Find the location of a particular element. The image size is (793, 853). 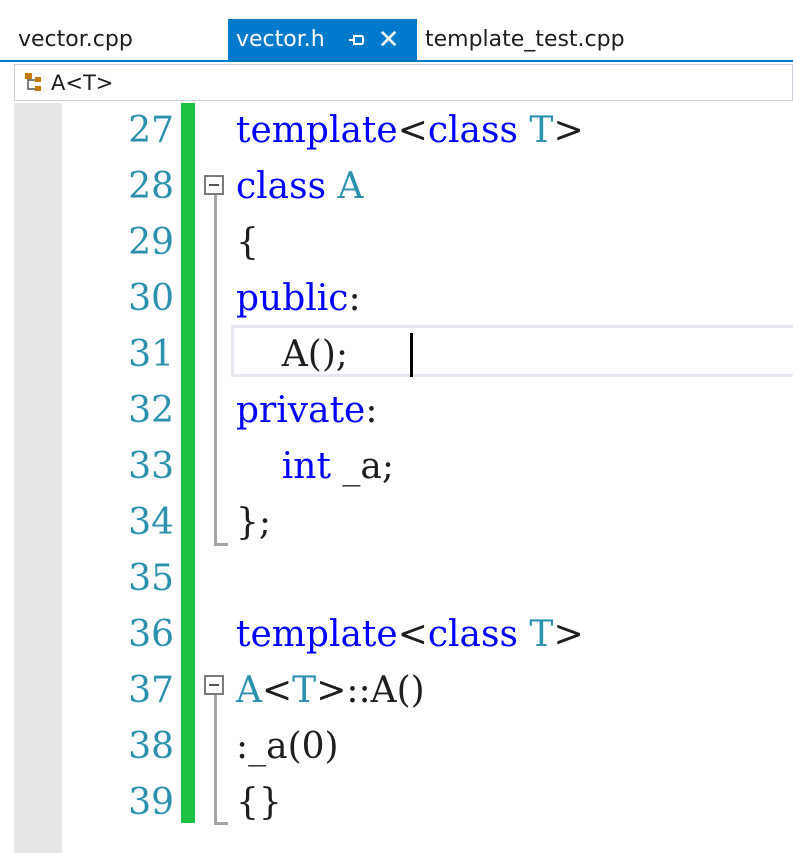

code-line: 33 int _a; is located at coordinates (396, 467).